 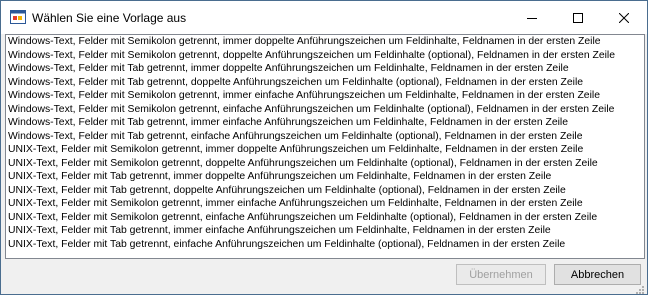 I want to click on cancel-button: Abbrechen, so click(x=597, y=274).